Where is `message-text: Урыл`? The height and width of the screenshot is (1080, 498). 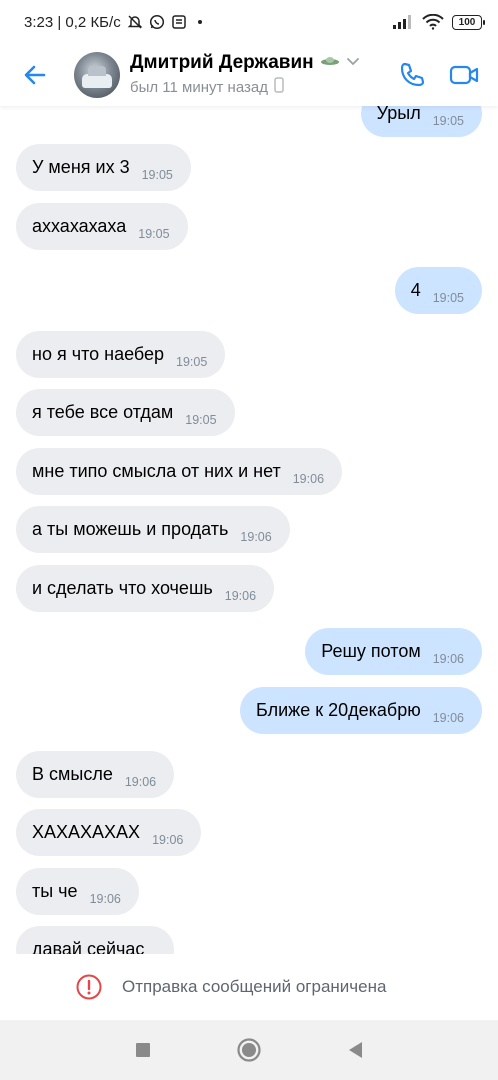 message-text: Урыл is located at coordinates (398, 114).